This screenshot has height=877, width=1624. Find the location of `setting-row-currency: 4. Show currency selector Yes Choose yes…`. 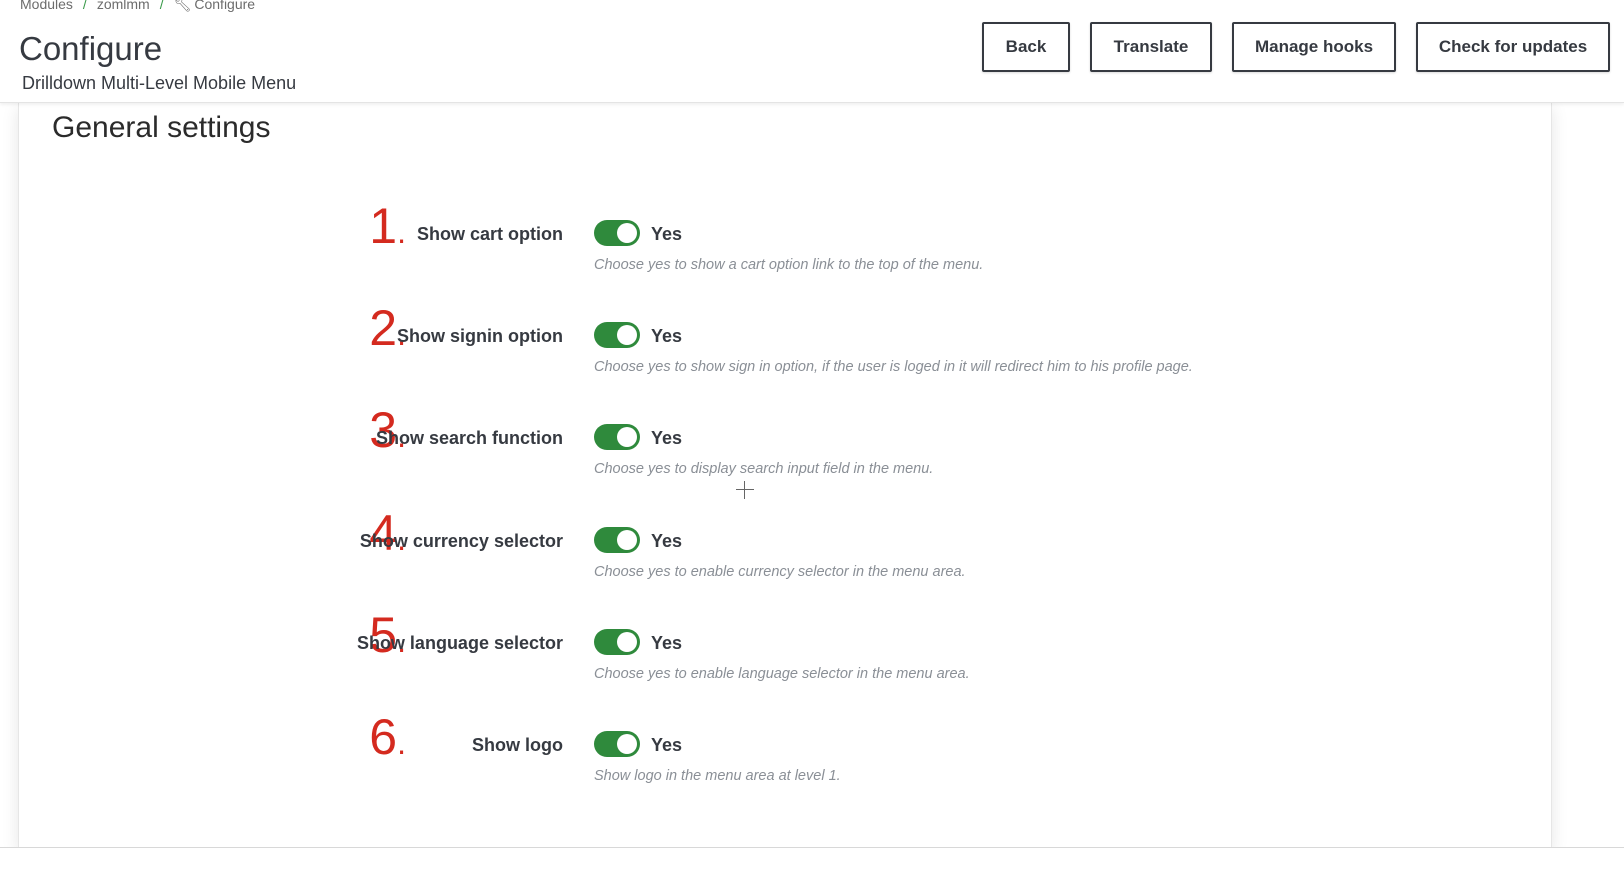

setting-row-currency: 4. Show currency selector Yes Choose yes… is located at coordinates (785, 564).